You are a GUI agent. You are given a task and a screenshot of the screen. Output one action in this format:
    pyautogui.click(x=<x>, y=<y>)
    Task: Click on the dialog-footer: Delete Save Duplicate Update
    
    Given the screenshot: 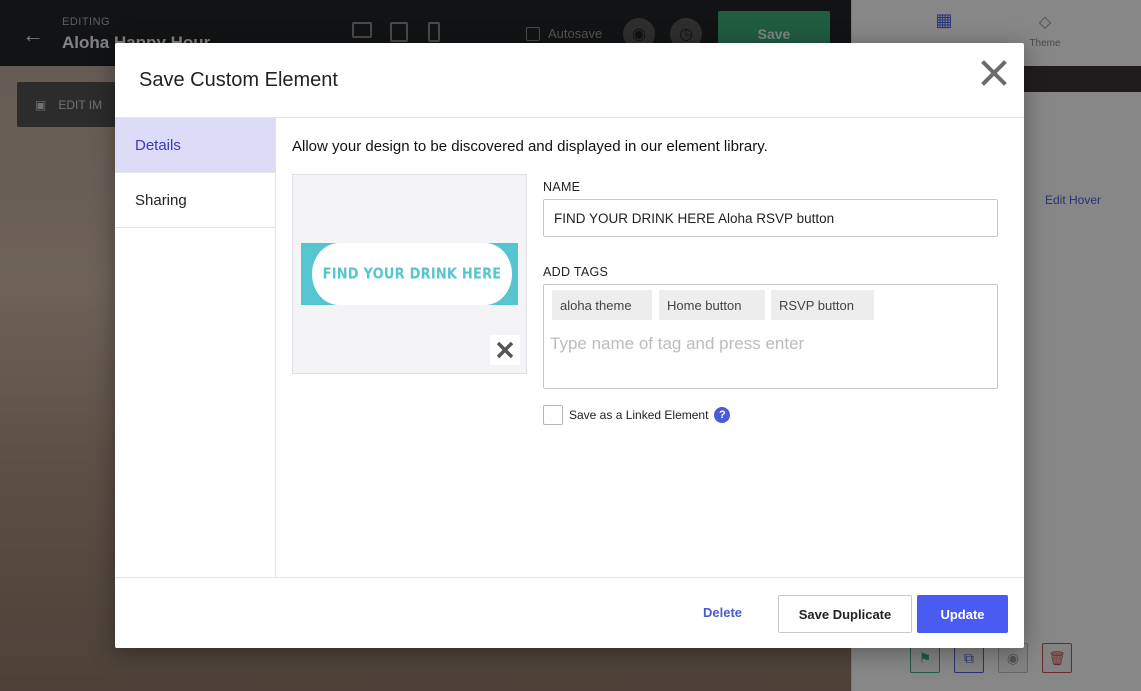 What is the action you would take?
    pyautogui.click(x=569, y=612)
    